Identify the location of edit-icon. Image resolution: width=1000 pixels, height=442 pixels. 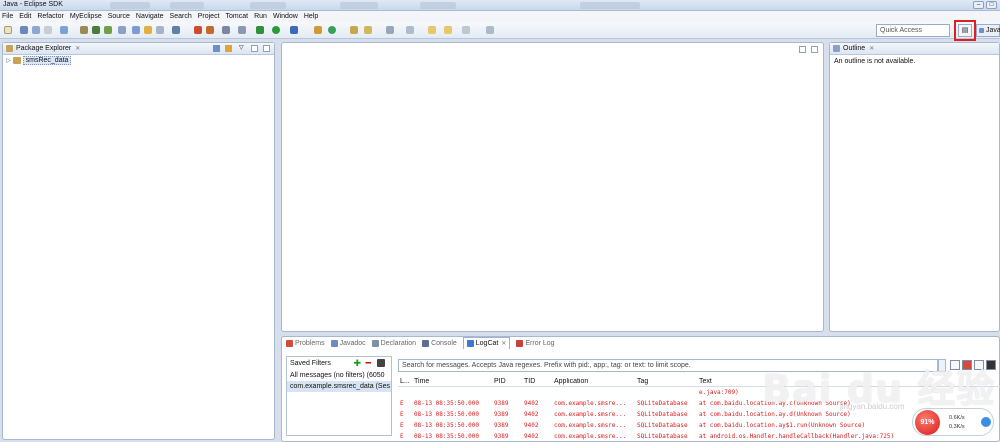
(410, 30).